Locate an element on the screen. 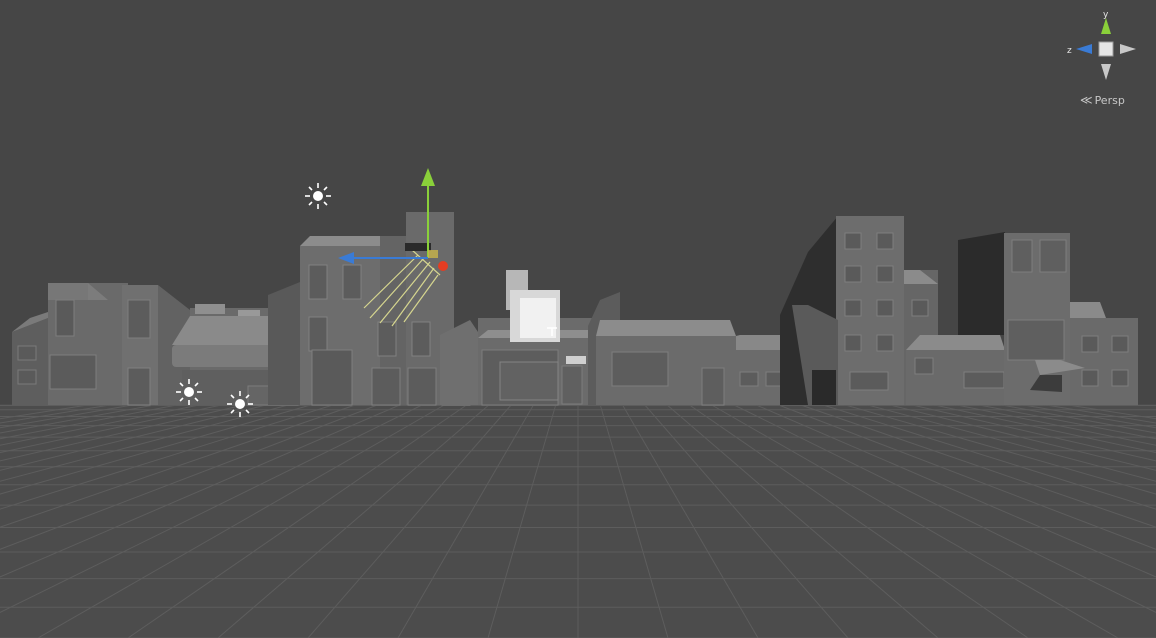 The height and width of the screenshot is (638, 1156). building-right-block is located at coordinates (1022, 318).